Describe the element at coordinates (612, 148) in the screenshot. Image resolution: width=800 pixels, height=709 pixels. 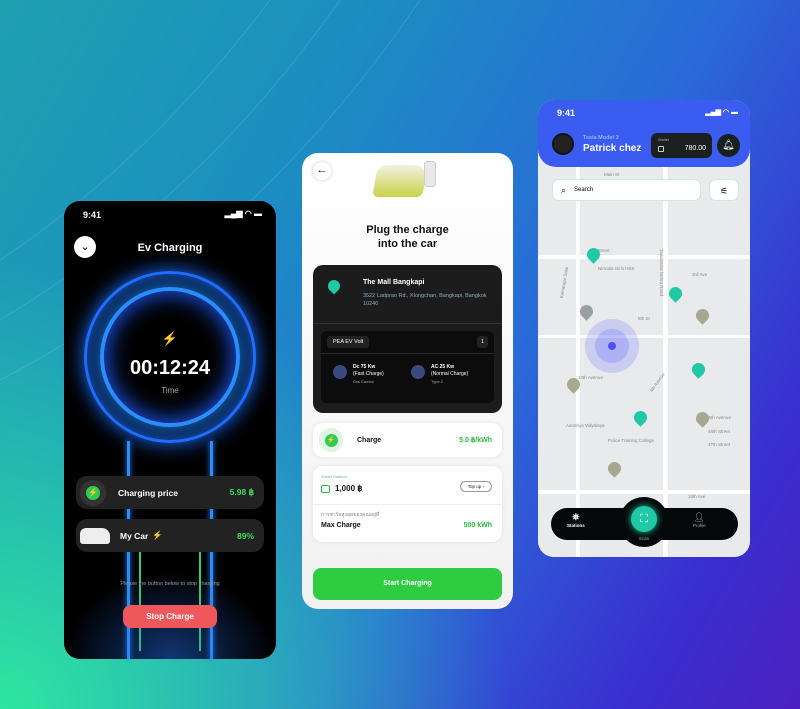
I see `user-name: Patrick chez` at that location.